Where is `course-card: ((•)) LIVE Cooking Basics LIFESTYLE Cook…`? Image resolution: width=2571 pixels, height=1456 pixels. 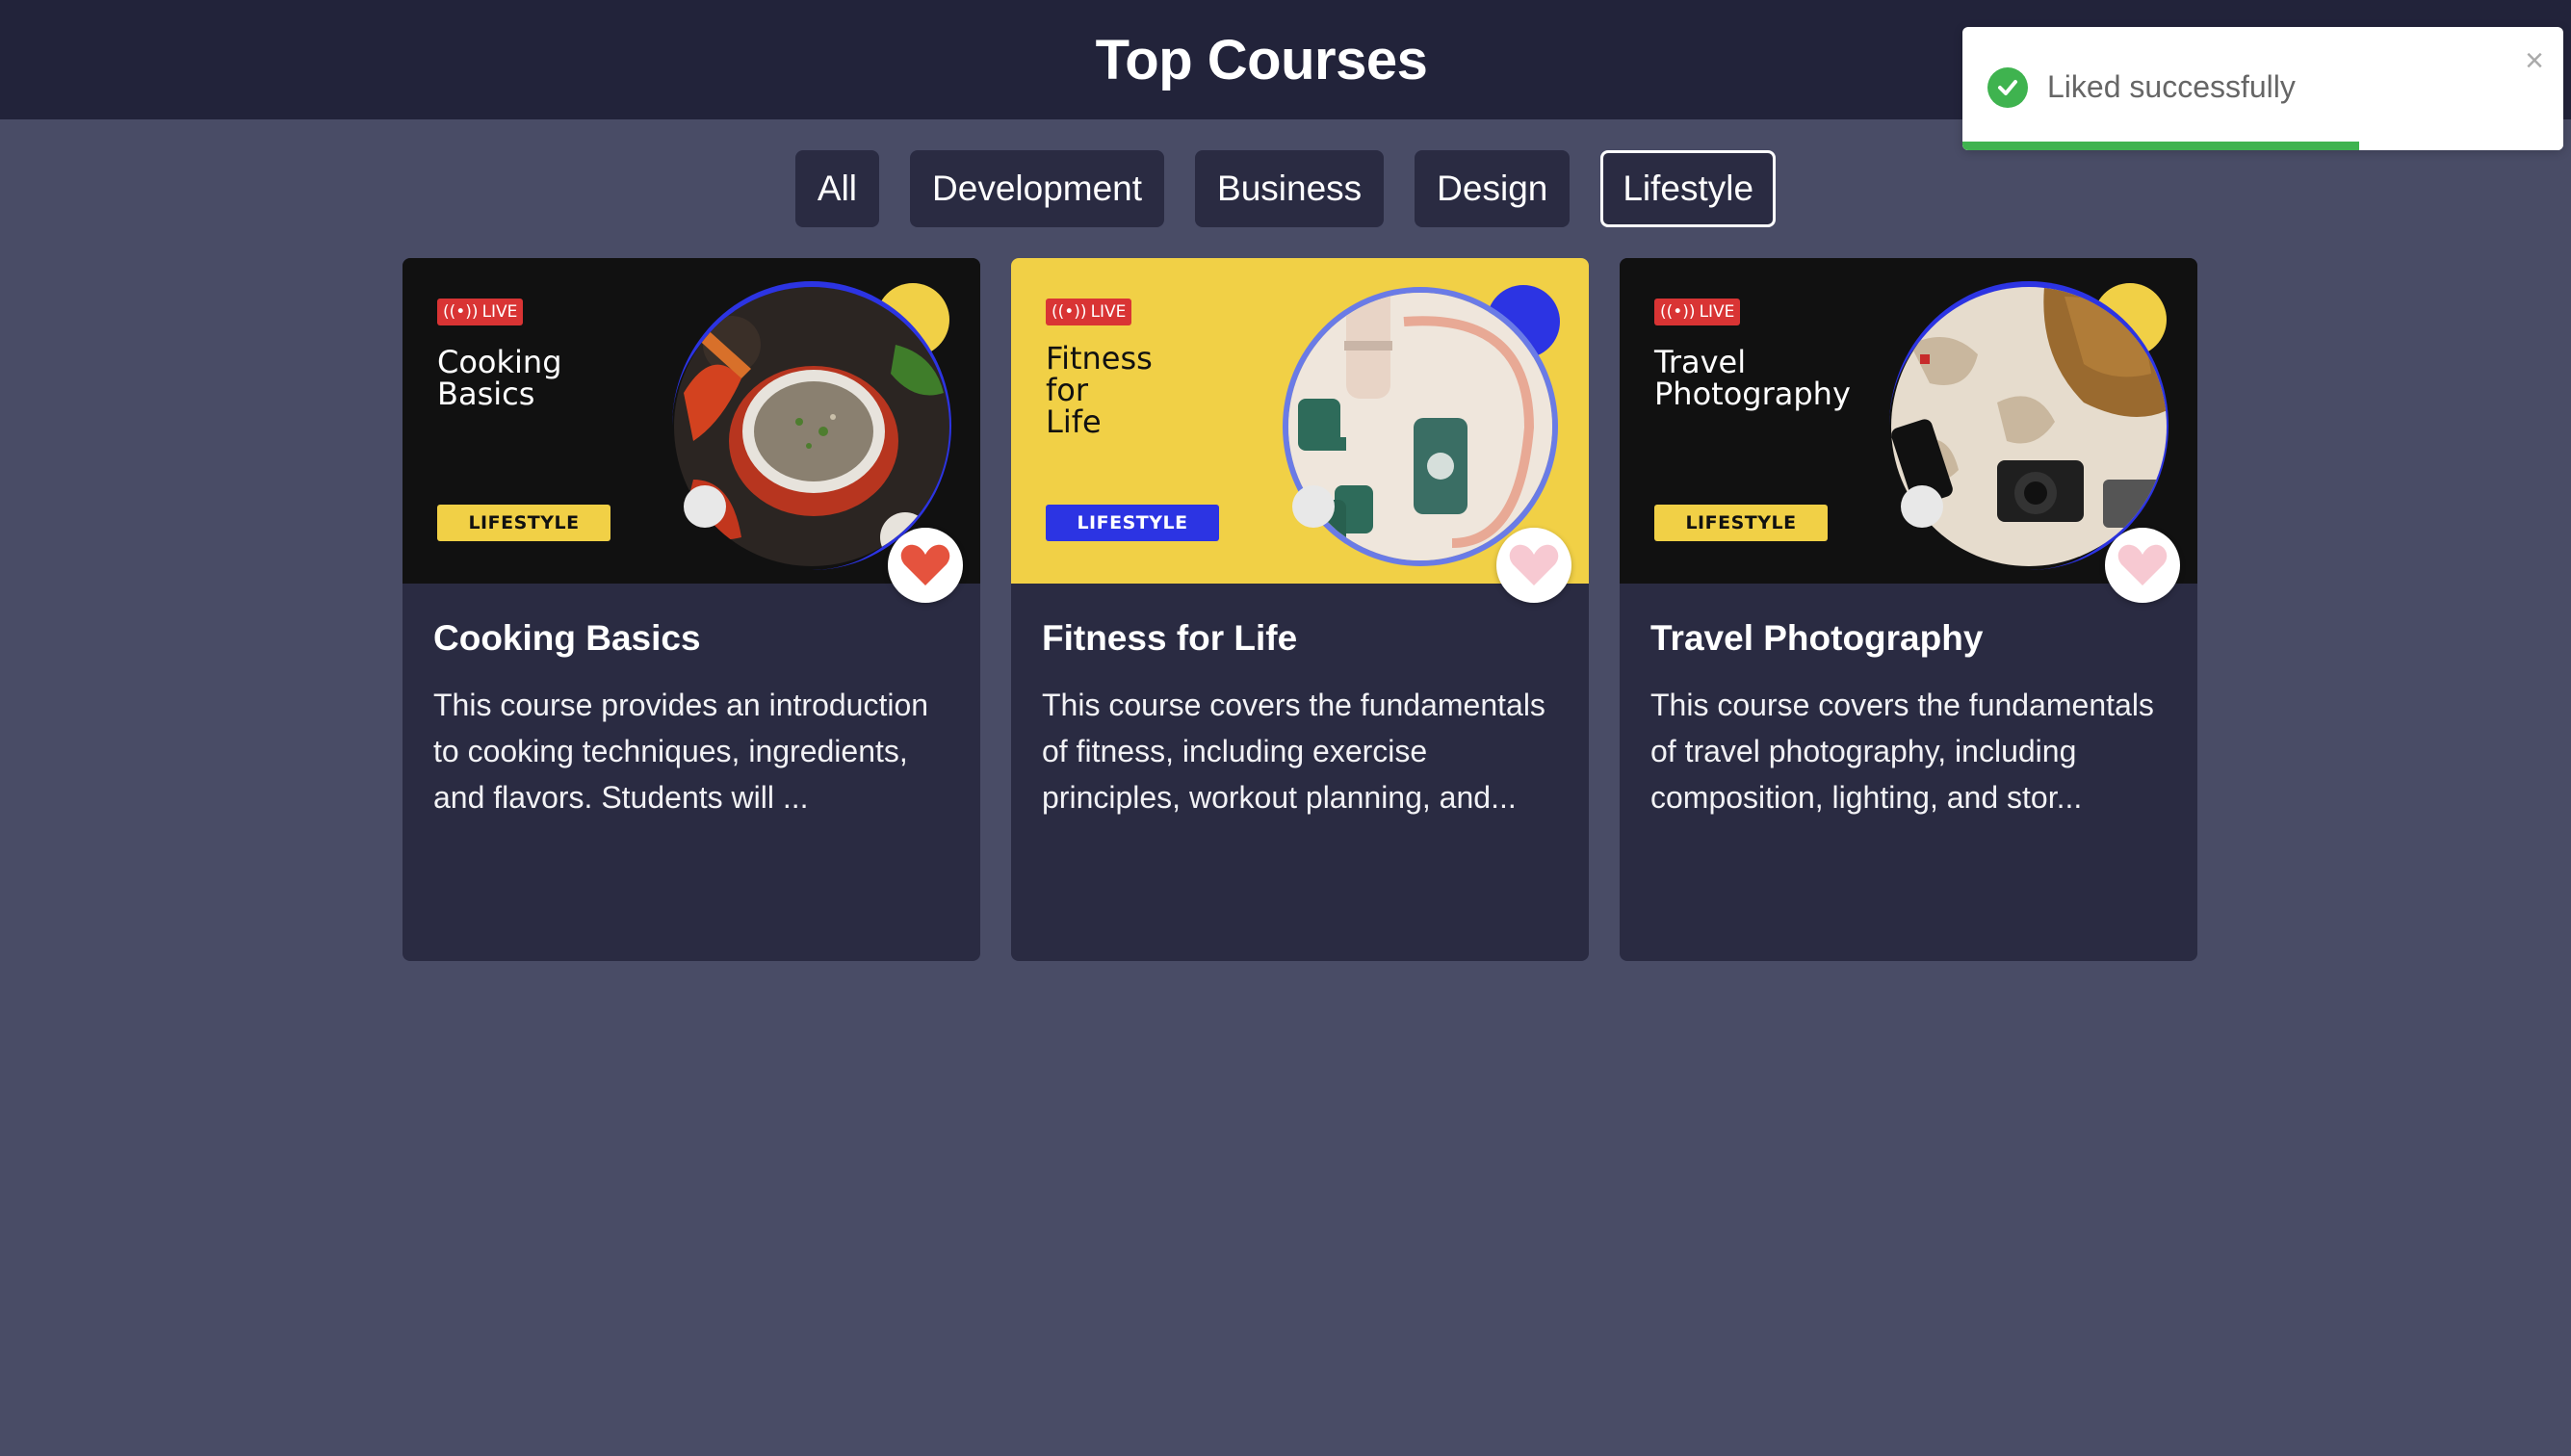 course-card: ((•)) LIVE Cooking Basics LIFESTYLE Cook… is located at coordinates (691, 609).